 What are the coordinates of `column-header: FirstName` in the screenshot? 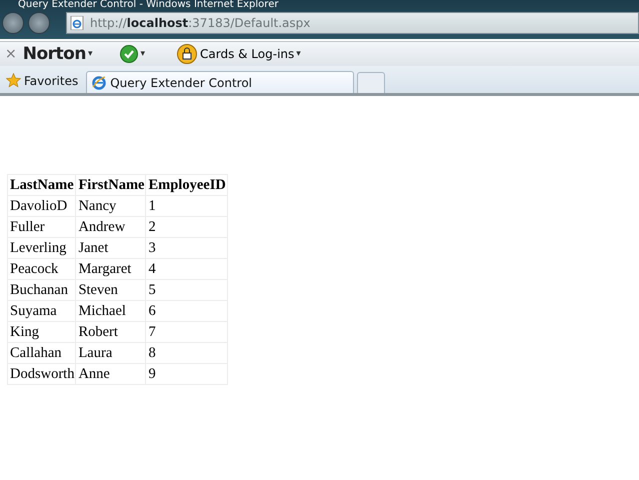 It's located at (111, 185).